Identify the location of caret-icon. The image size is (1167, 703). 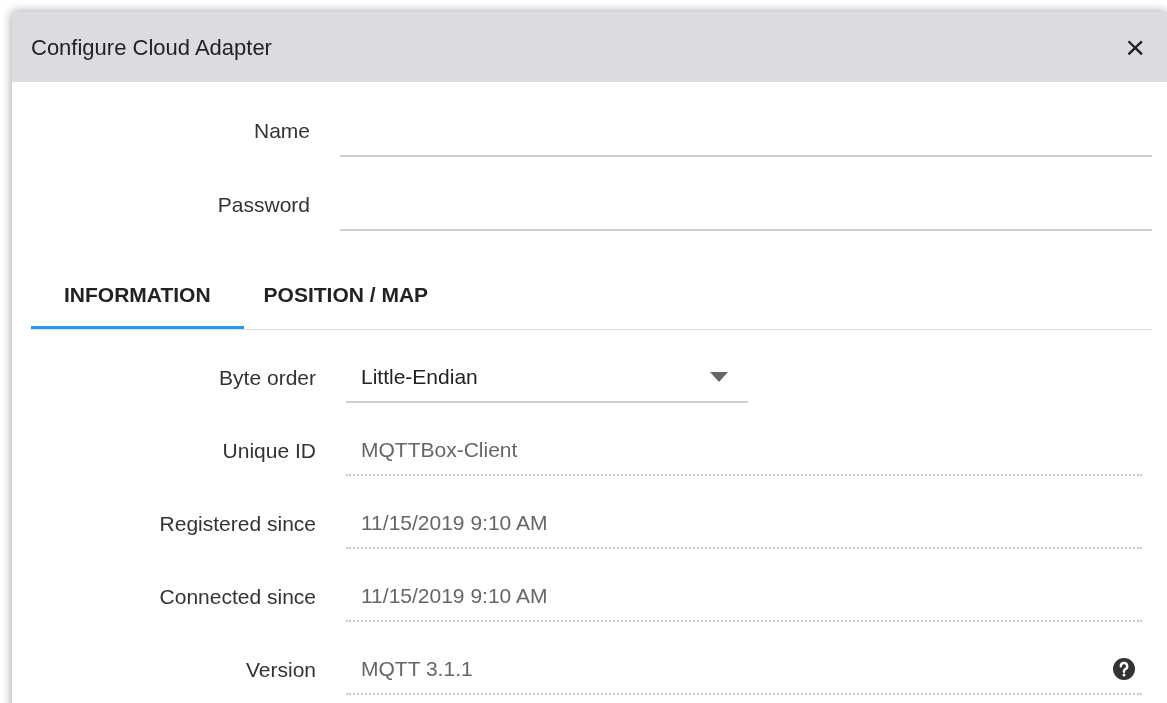
(719, 376).